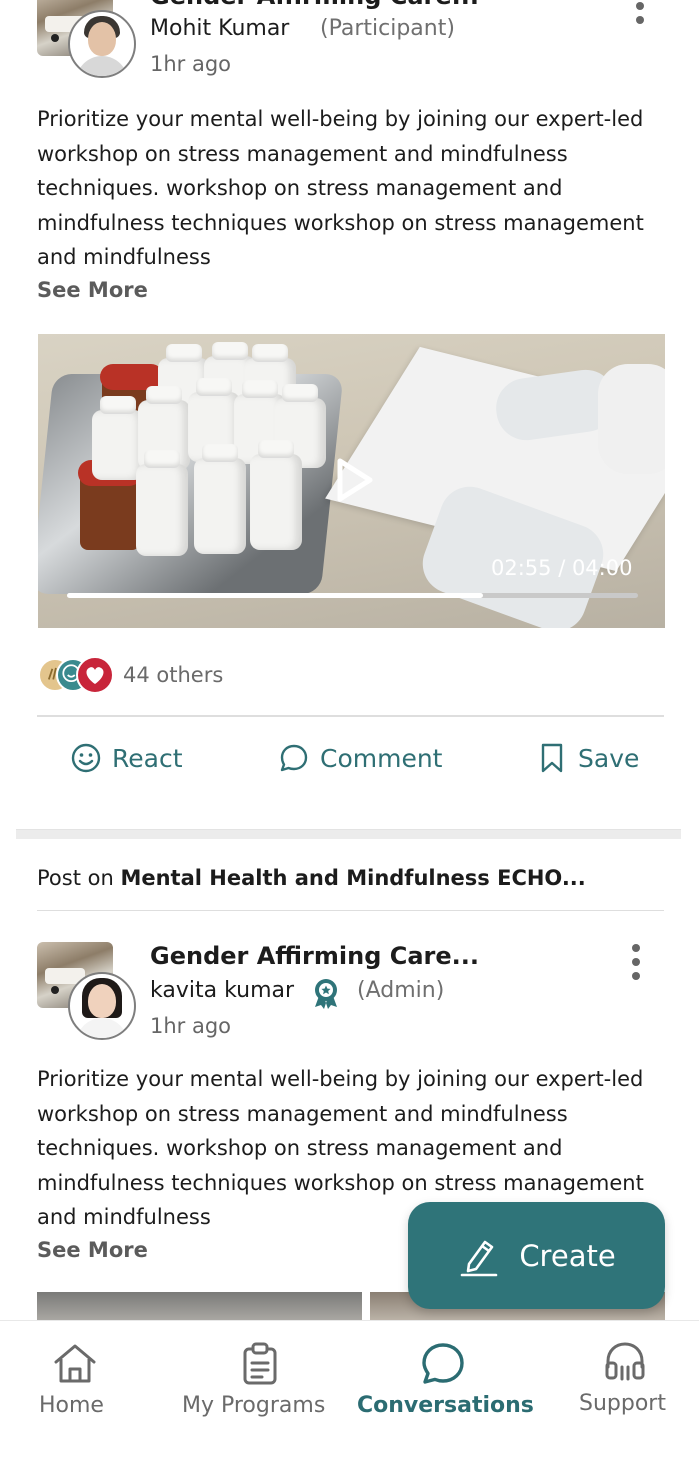 This screenshot has width=699, height=1478. What do you see at coordinates (401, 990) in the screenshot?
I see `author-role: (Admin)` at bounding box center [401, 990].